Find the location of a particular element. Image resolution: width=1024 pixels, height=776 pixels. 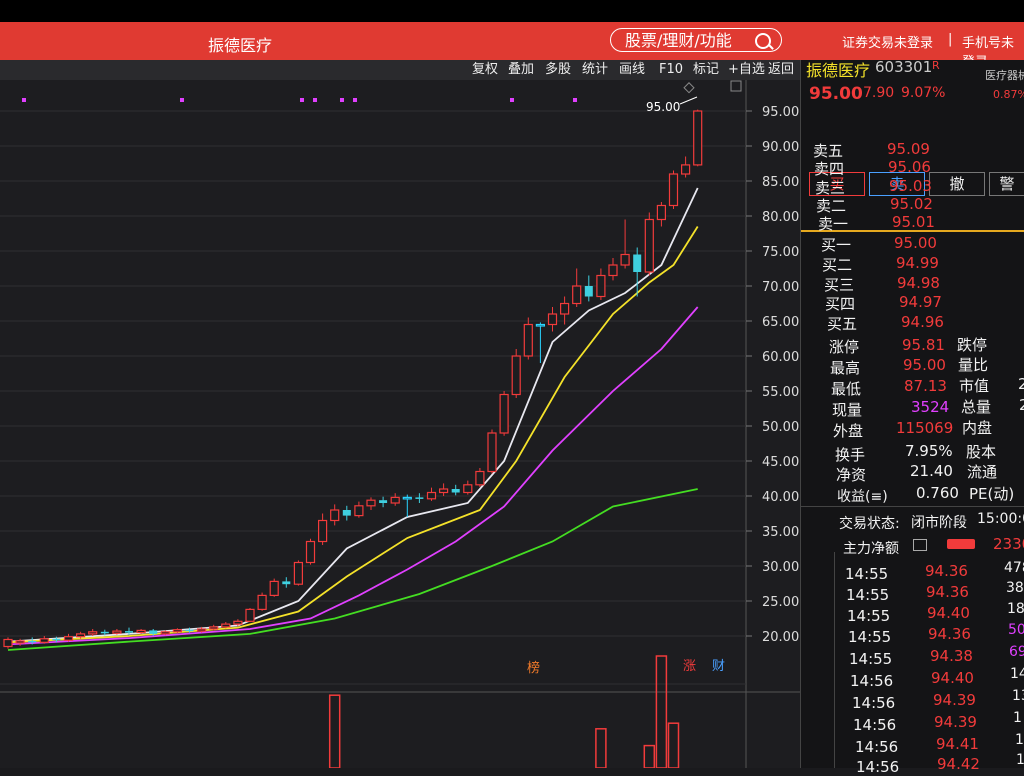

ask3-price: 95.03 is located at coordinates (910, 186).